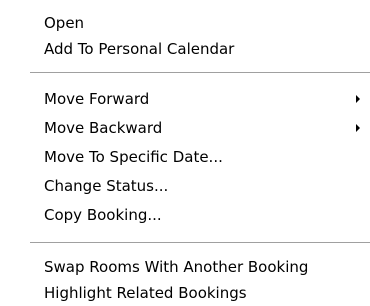  What do you see at coordinates (176, 267) in the screenshot?
I see `menu-item-label: Swap Rooms With Another Booking` at bounding box center [176, 267].